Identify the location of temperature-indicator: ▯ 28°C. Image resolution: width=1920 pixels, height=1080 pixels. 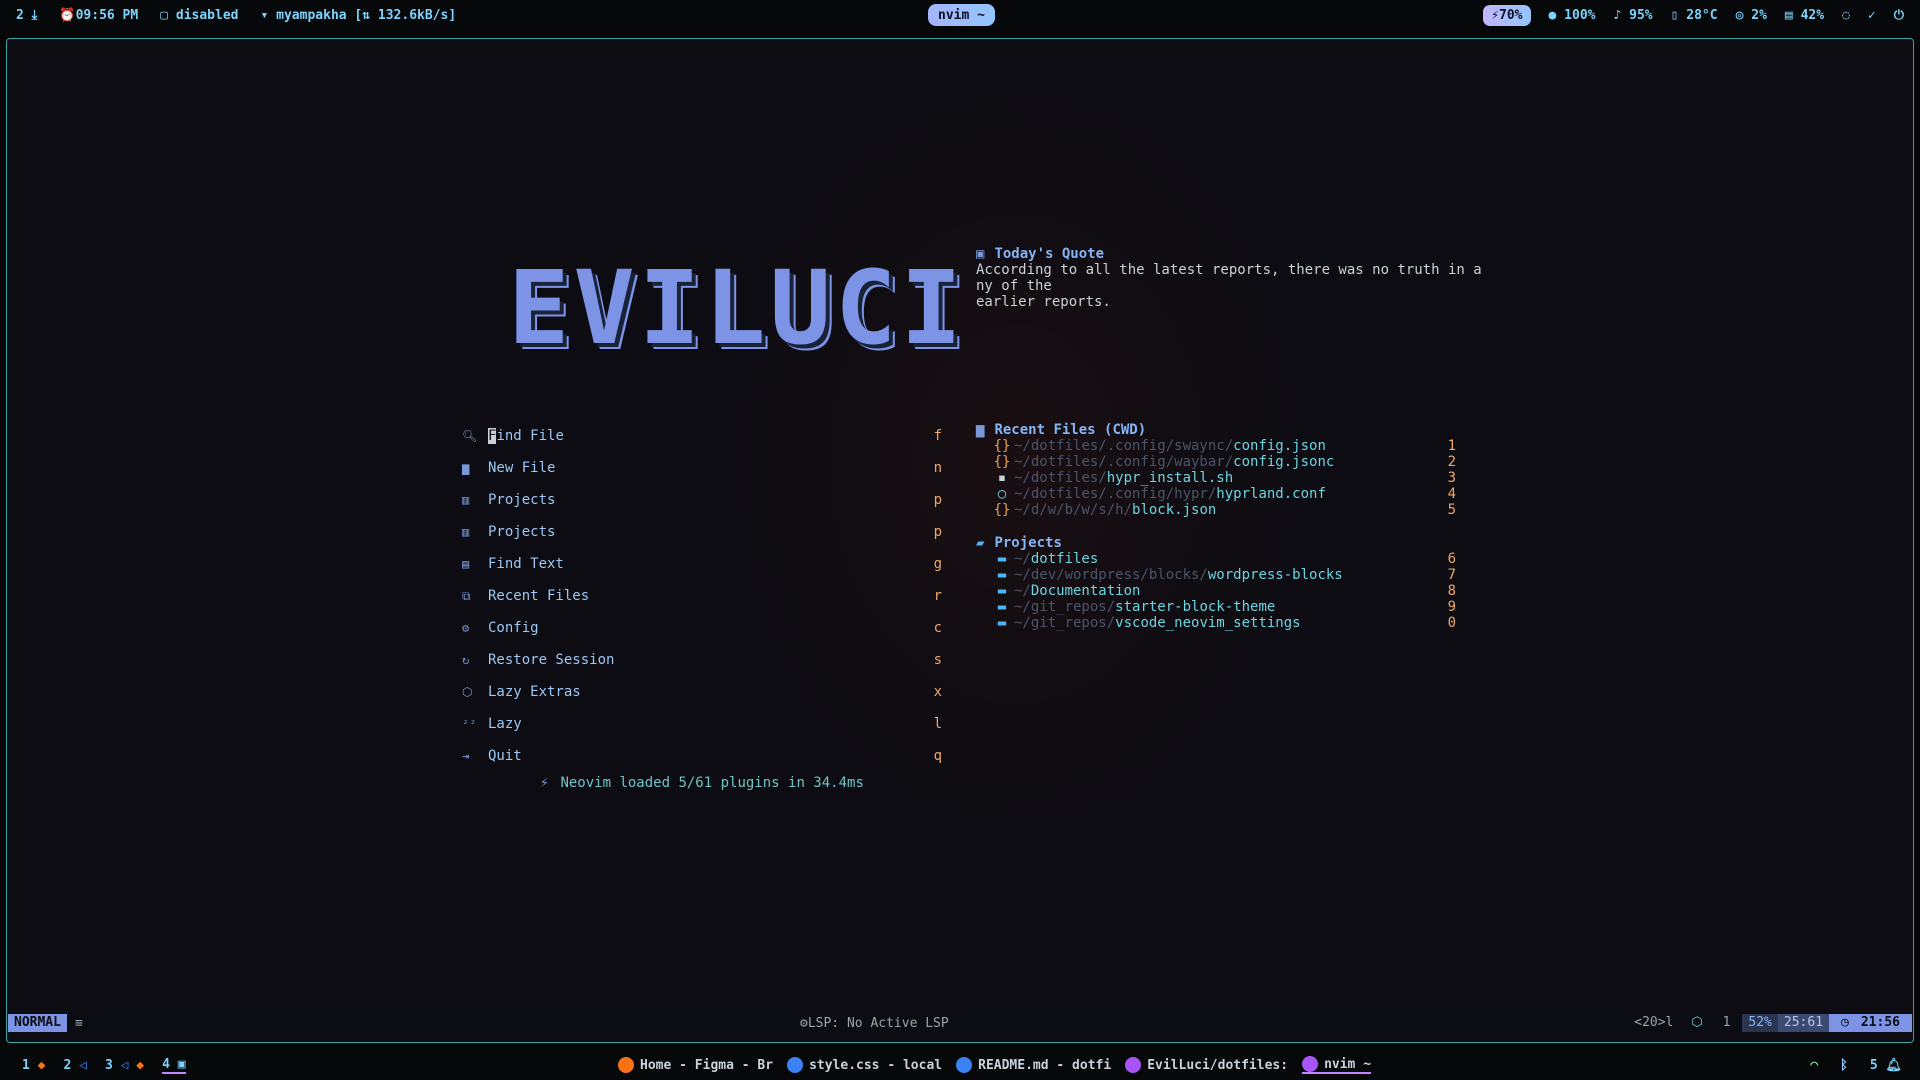
(1694, 15).